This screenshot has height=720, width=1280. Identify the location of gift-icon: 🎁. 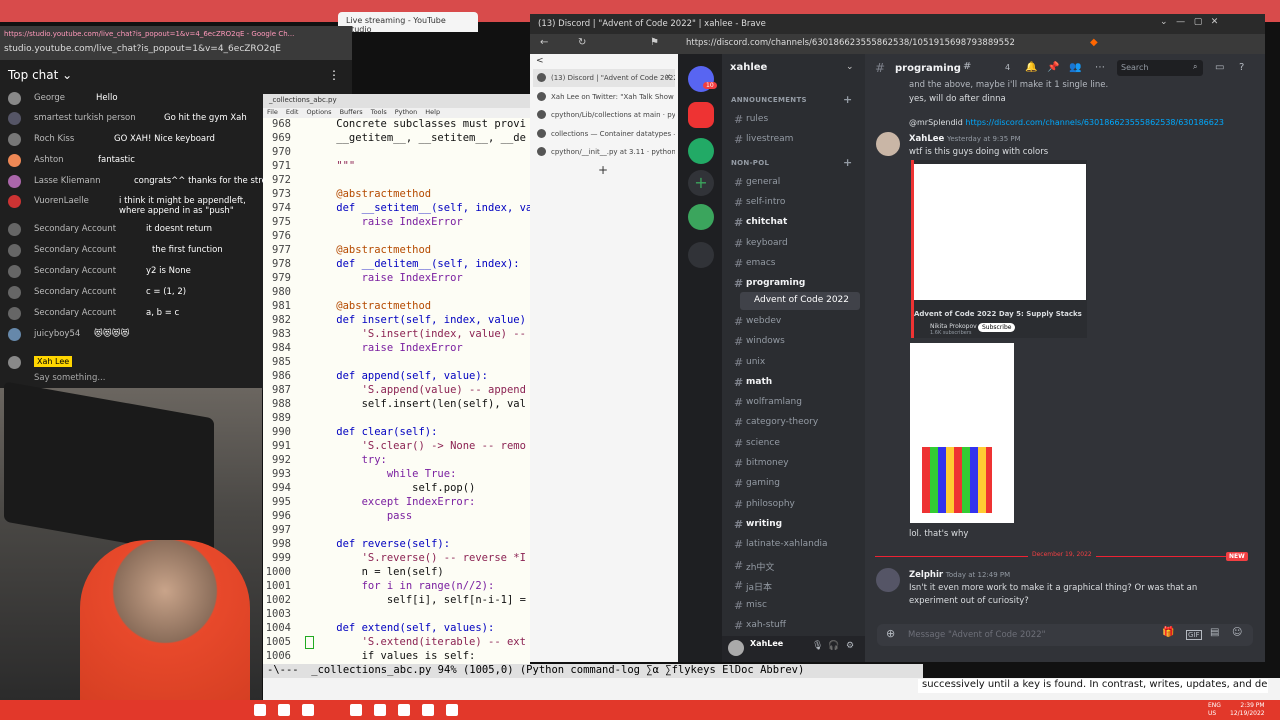
(1168, 632).